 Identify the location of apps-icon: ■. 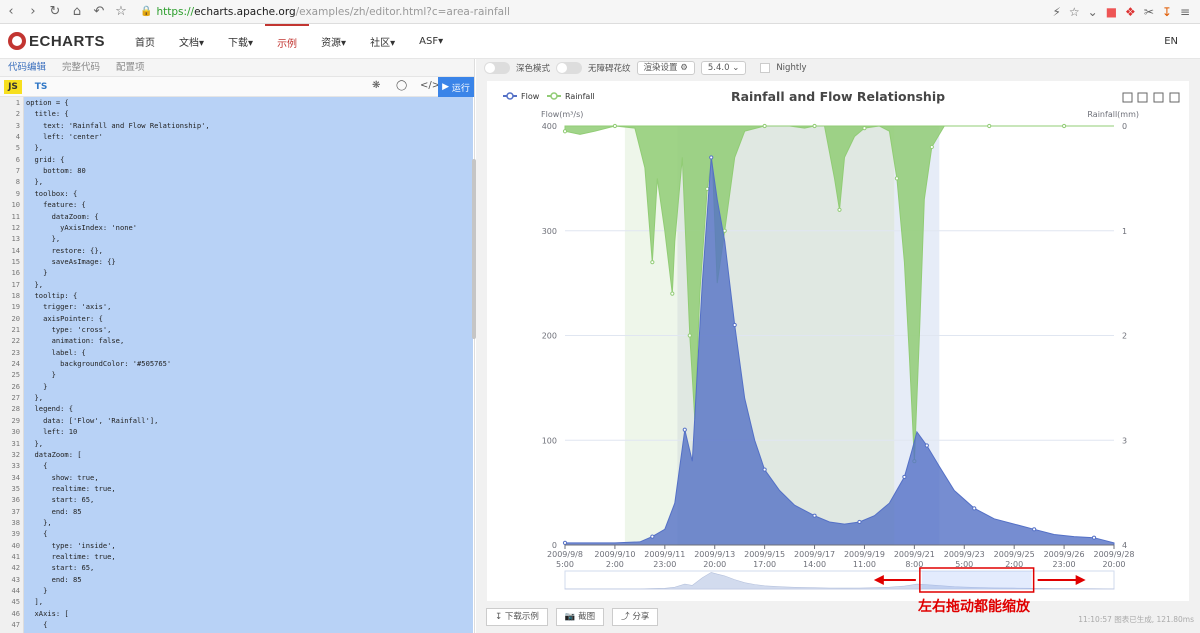
(1111, 12).